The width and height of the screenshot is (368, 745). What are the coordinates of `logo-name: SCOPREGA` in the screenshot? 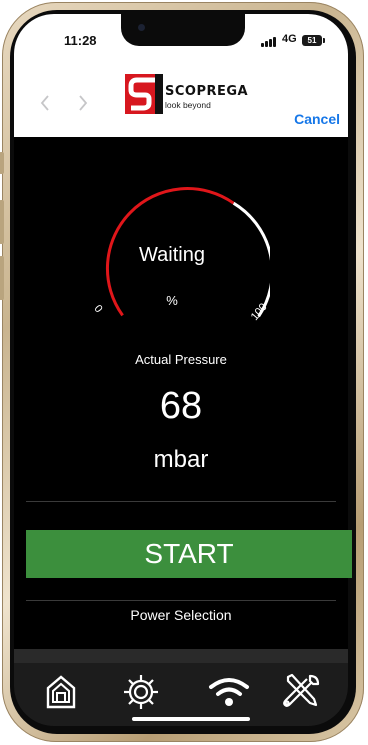 It's located at (207, 91).